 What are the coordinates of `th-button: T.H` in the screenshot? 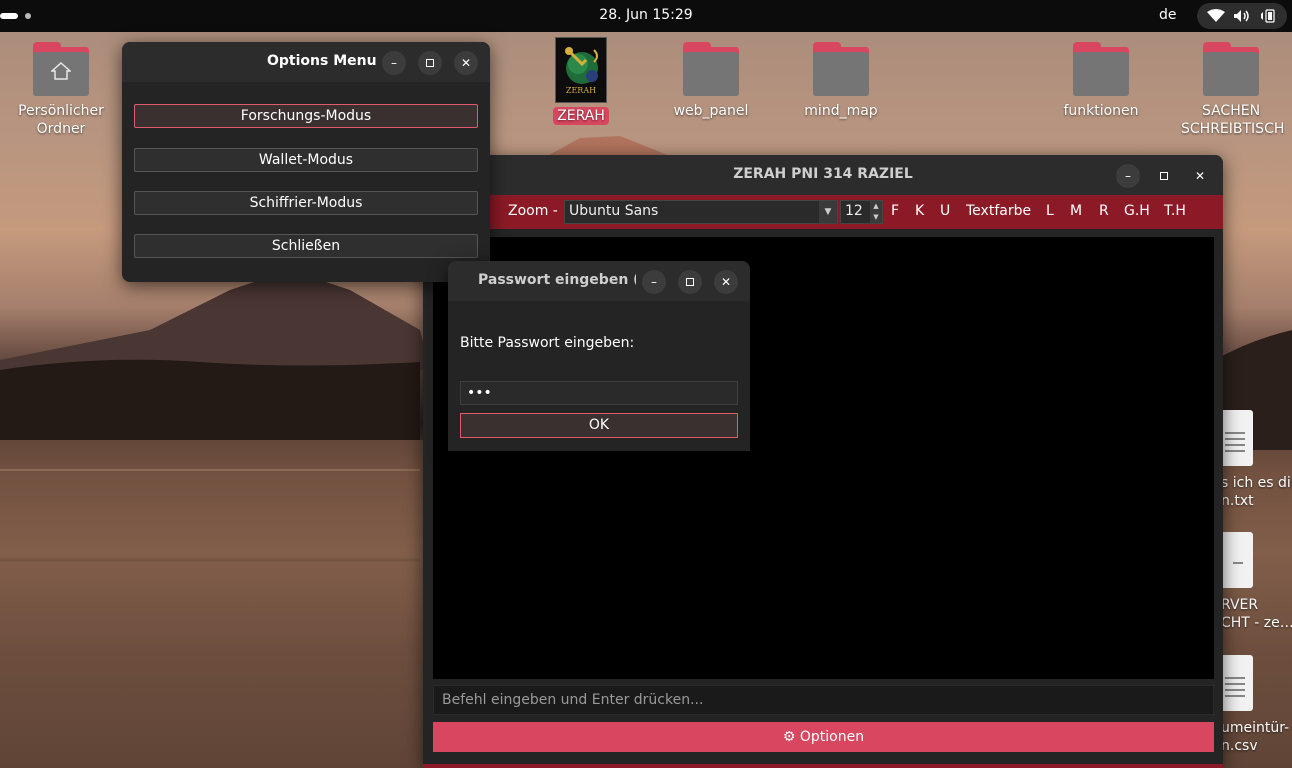 It's located at (1175, 211).